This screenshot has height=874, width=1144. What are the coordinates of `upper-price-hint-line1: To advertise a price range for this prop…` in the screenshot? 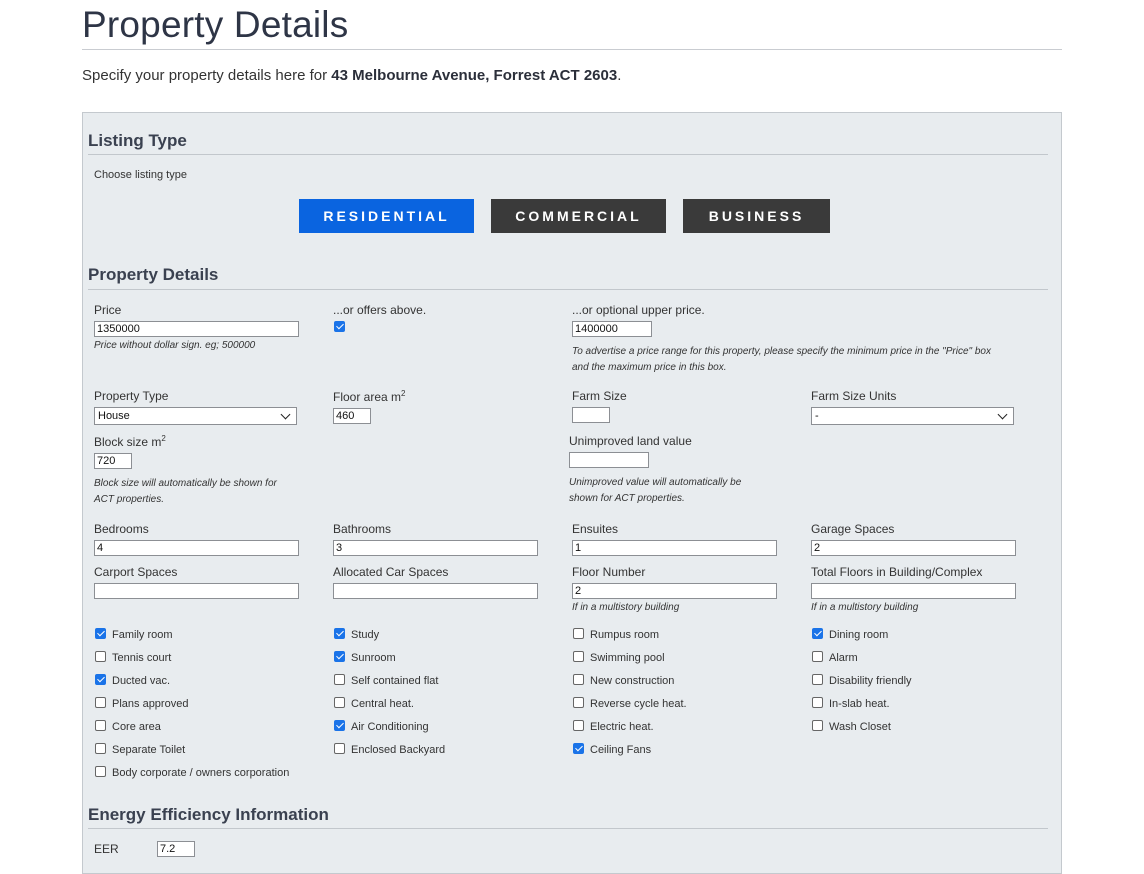 It's located at (781, 351).